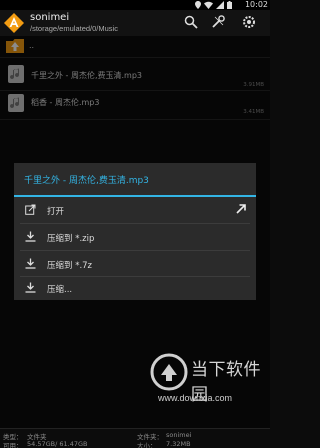 This screenshot has height=448, width=320. What do you see at coordinates (220, 5) in the screenshot?
I see `signal-icon` at bounding box center [220, 5].